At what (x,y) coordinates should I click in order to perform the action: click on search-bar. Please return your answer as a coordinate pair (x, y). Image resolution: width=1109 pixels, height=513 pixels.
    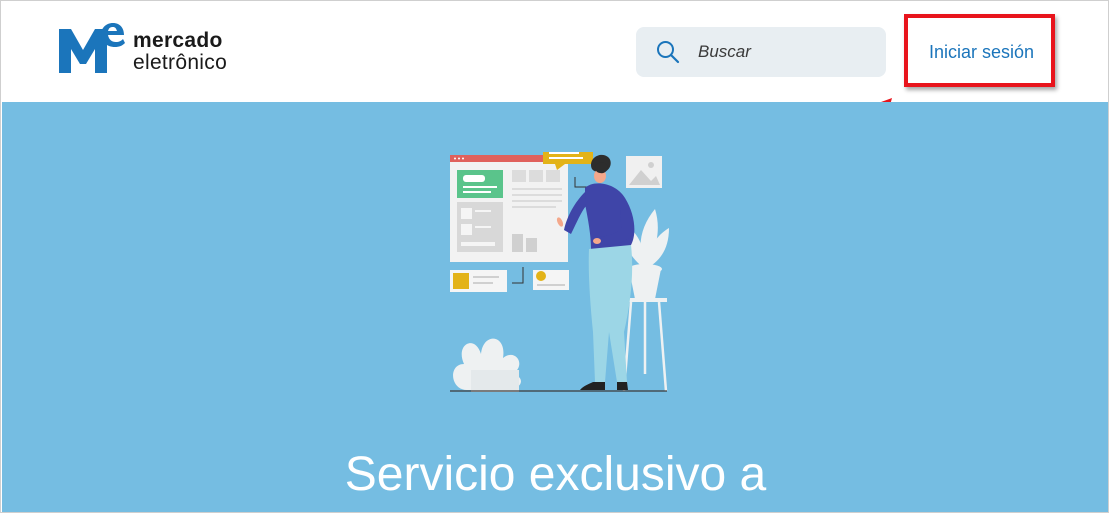
    Looking at the image, I should click on (761, 52).